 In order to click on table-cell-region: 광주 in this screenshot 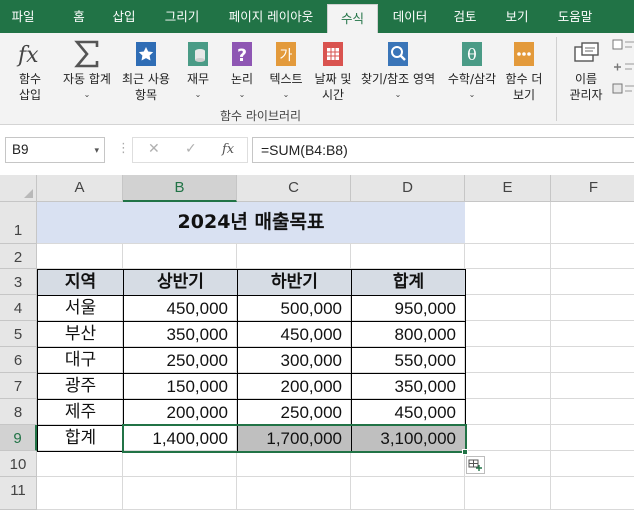, I will do `click(80, 386)`.